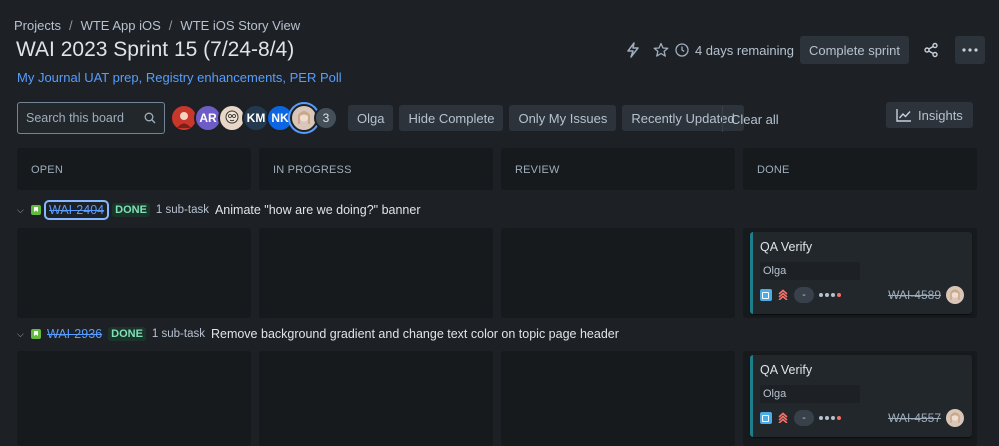 The width and height of the screenshot is (999, 446). I want to click on breadcrumb-projects: Projects, so click(37, 25).